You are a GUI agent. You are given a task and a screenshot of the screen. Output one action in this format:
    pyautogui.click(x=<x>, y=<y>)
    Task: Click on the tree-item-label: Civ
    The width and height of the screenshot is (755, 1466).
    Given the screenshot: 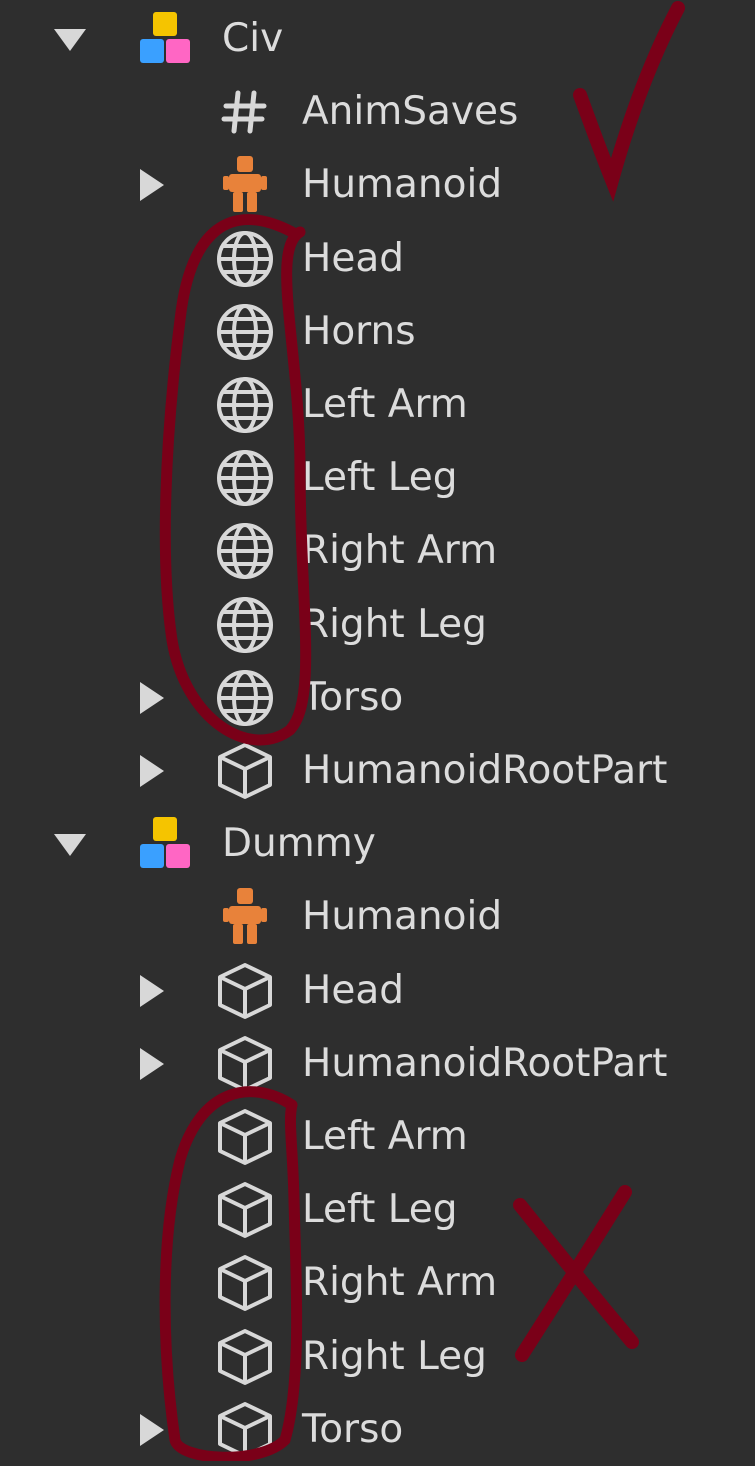 What is the action you would take?
    pyautogui.click(x=253, y=38)
    